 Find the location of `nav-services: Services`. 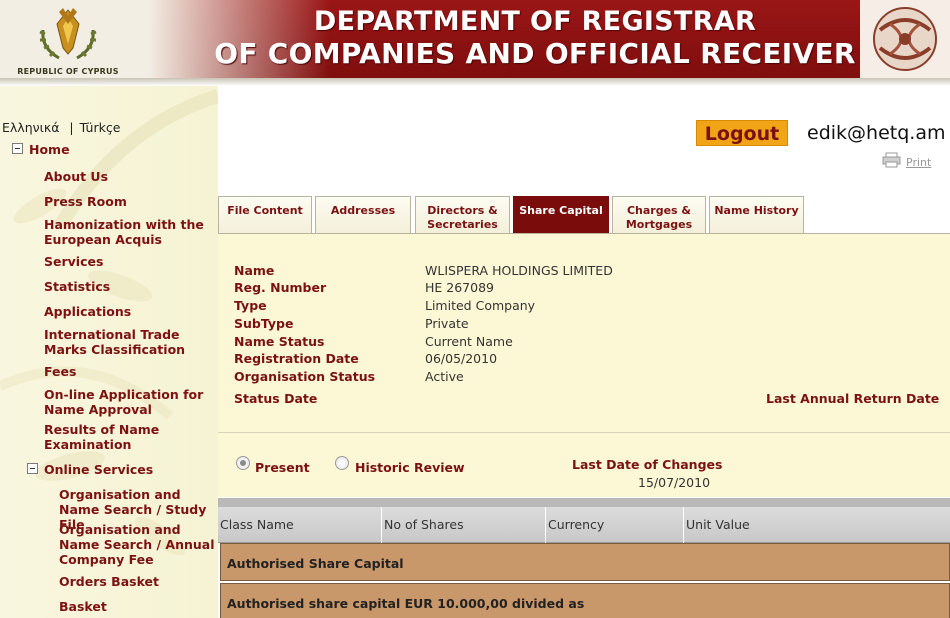

nav-services: Services is located at coordinates (73, 261).